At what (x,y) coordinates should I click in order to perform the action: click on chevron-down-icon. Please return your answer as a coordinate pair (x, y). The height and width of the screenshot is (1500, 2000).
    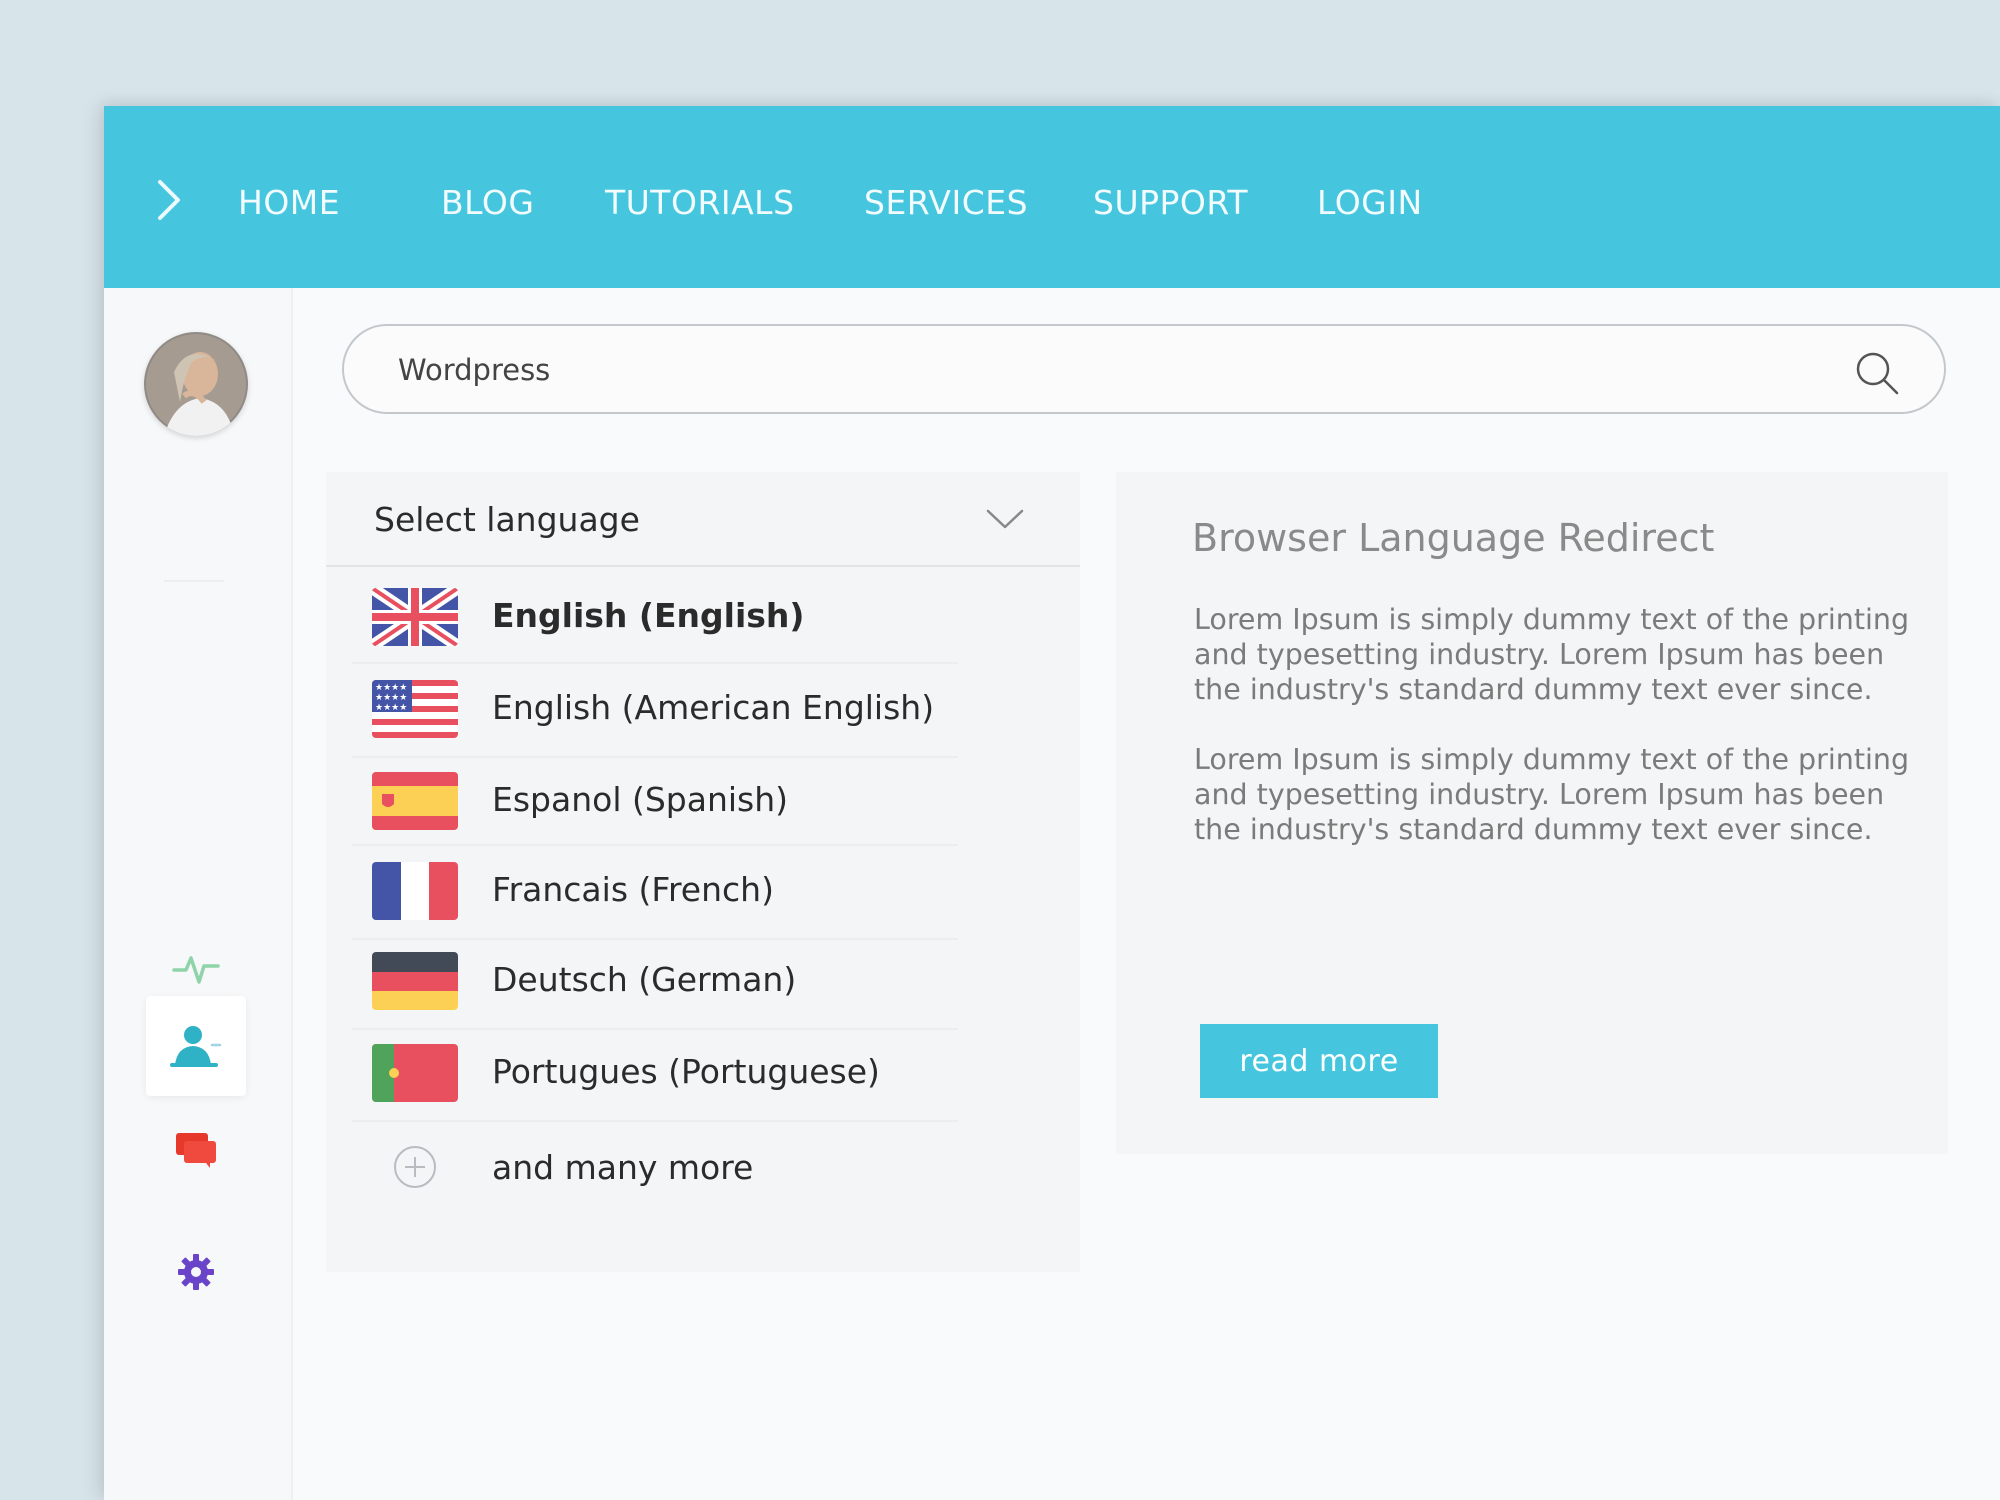
    Looking at the image, I should click on (1005, 519).